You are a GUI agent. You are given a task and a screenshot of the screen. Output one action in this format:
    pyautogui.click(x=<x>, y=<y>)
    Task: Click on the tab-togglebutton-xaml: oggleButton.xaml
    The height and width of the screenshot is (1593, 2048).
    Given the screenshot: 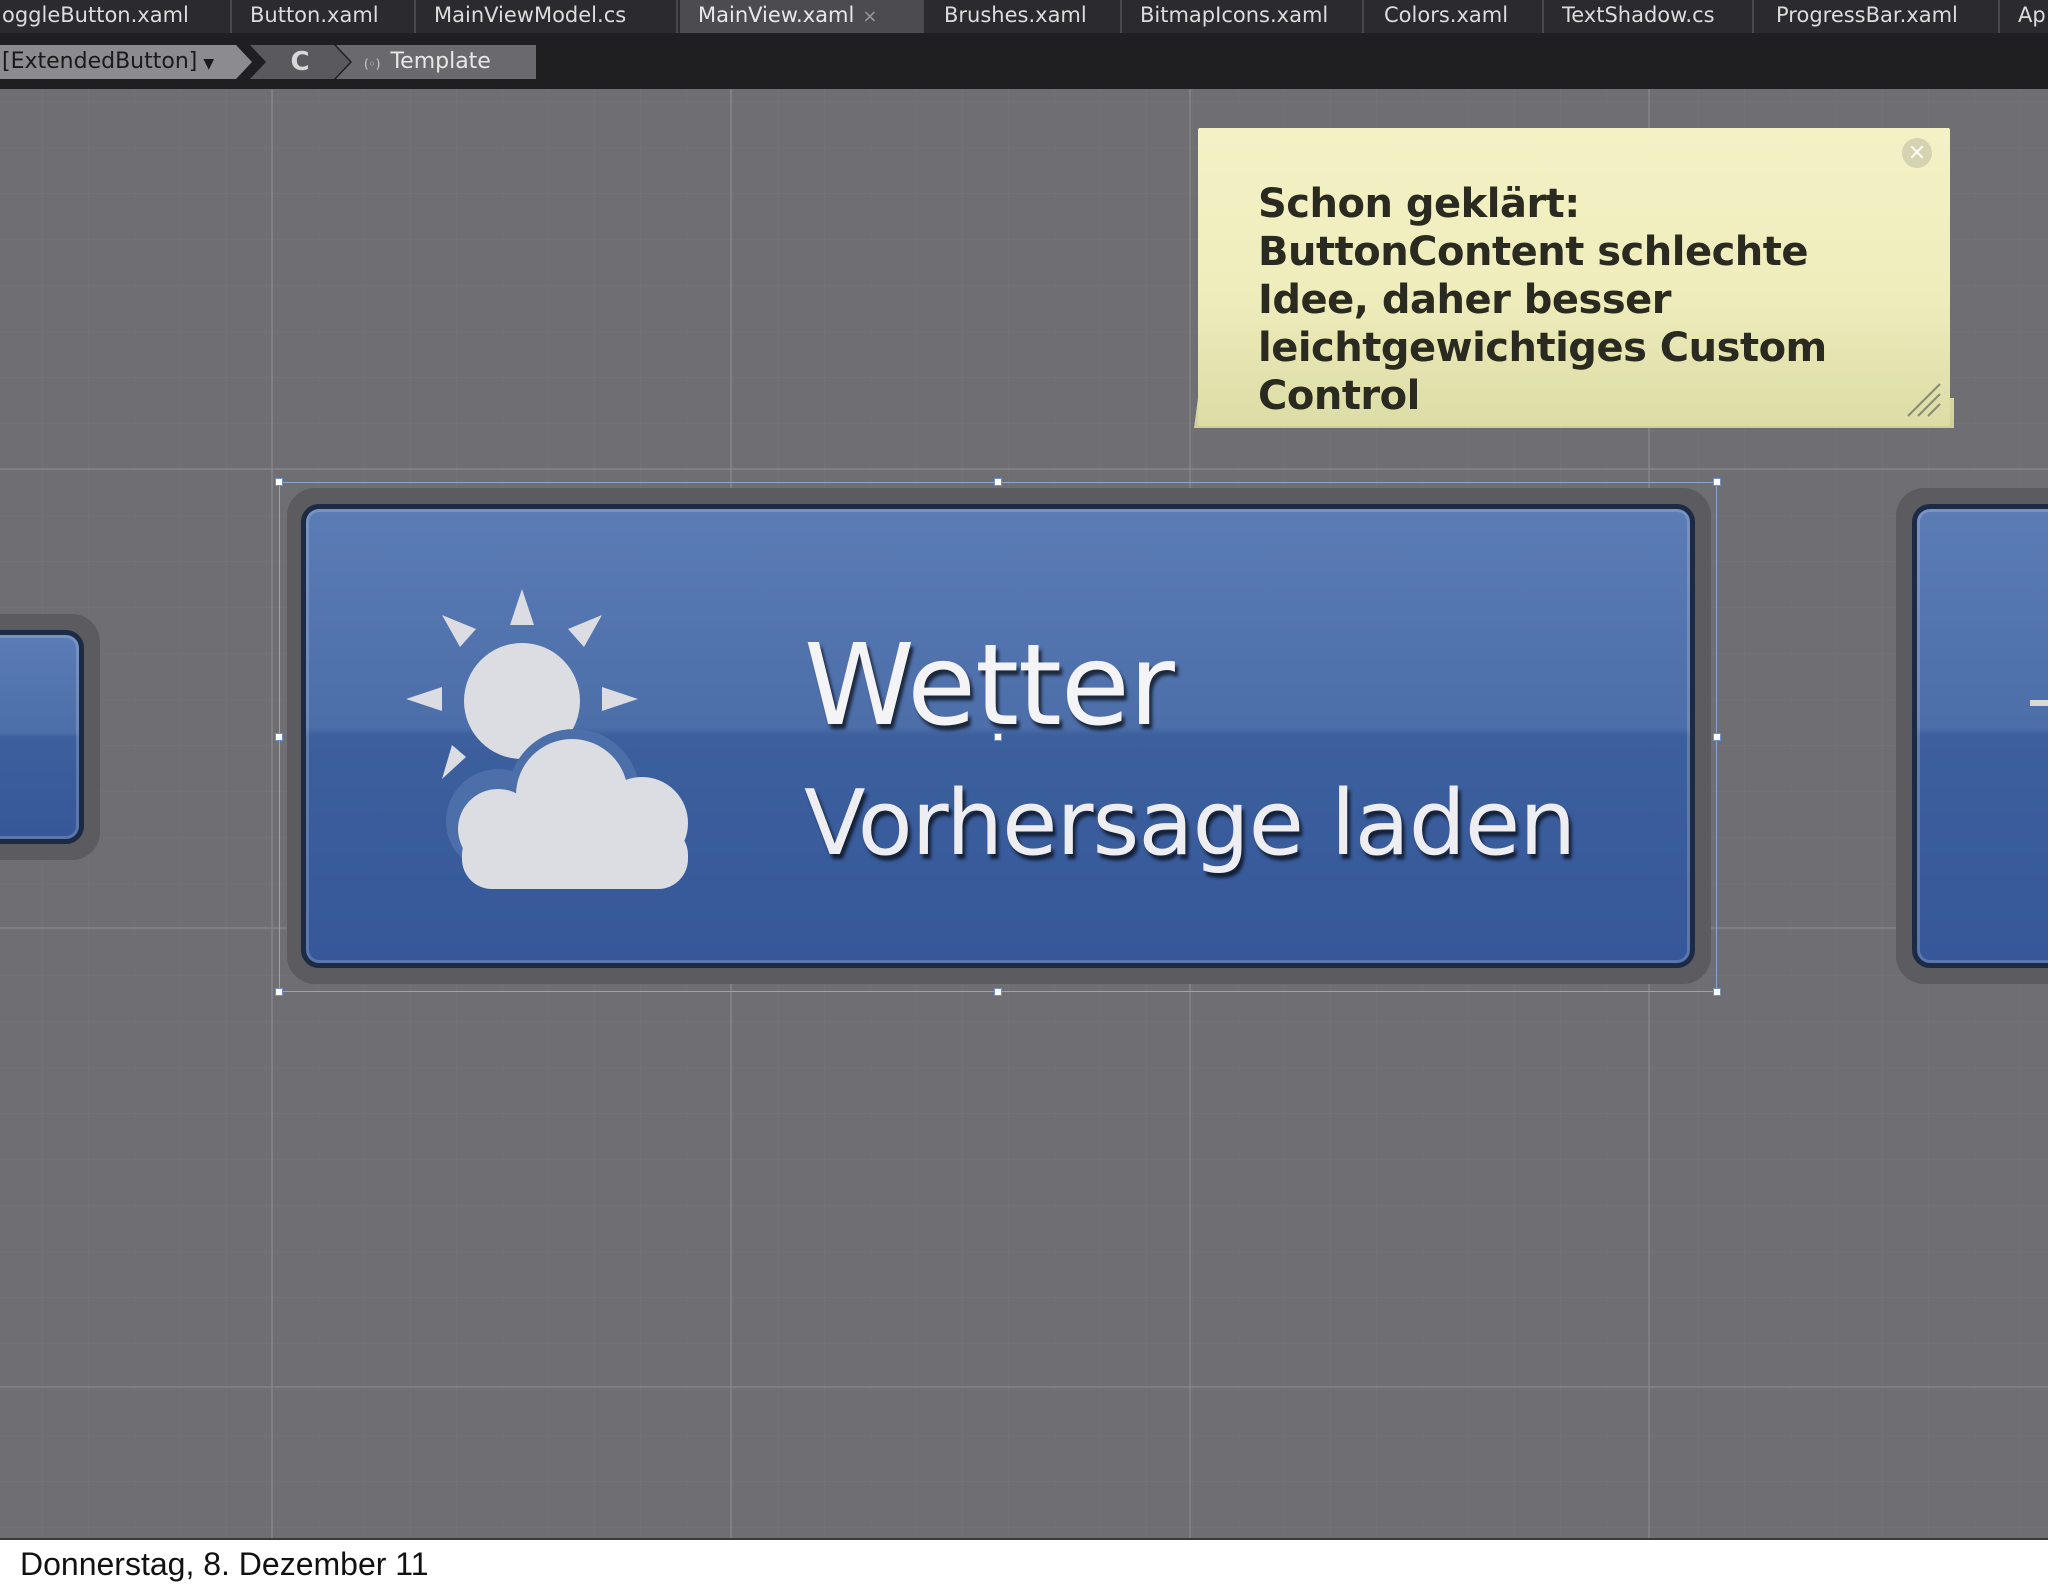 What is the action you would take?
    pyautogui.click(x=116, y=16)
    